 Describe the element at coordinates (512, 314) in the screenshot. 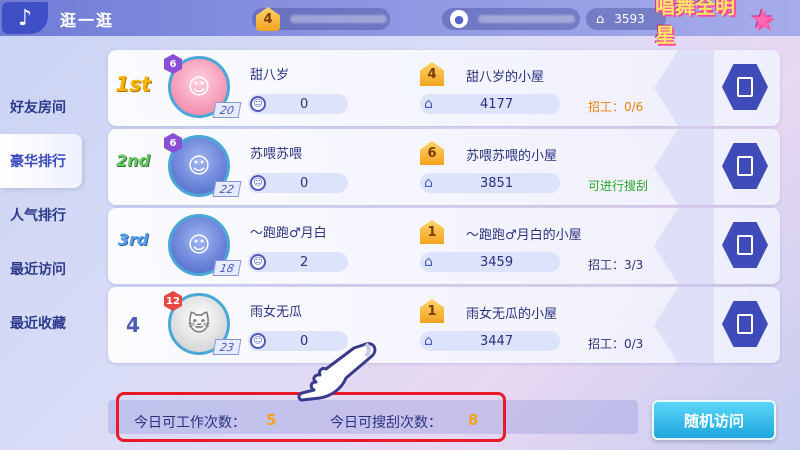

I see `house-name: 雨女无瓜的小屋` at that location.